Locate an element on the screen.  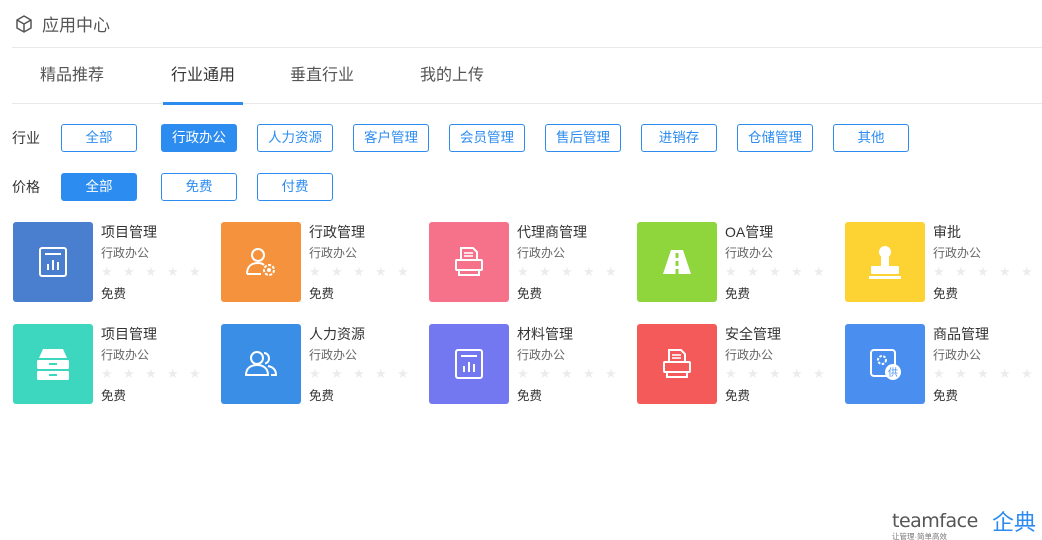
drawer-cabinet-icon is located at coordinates (53, 364).